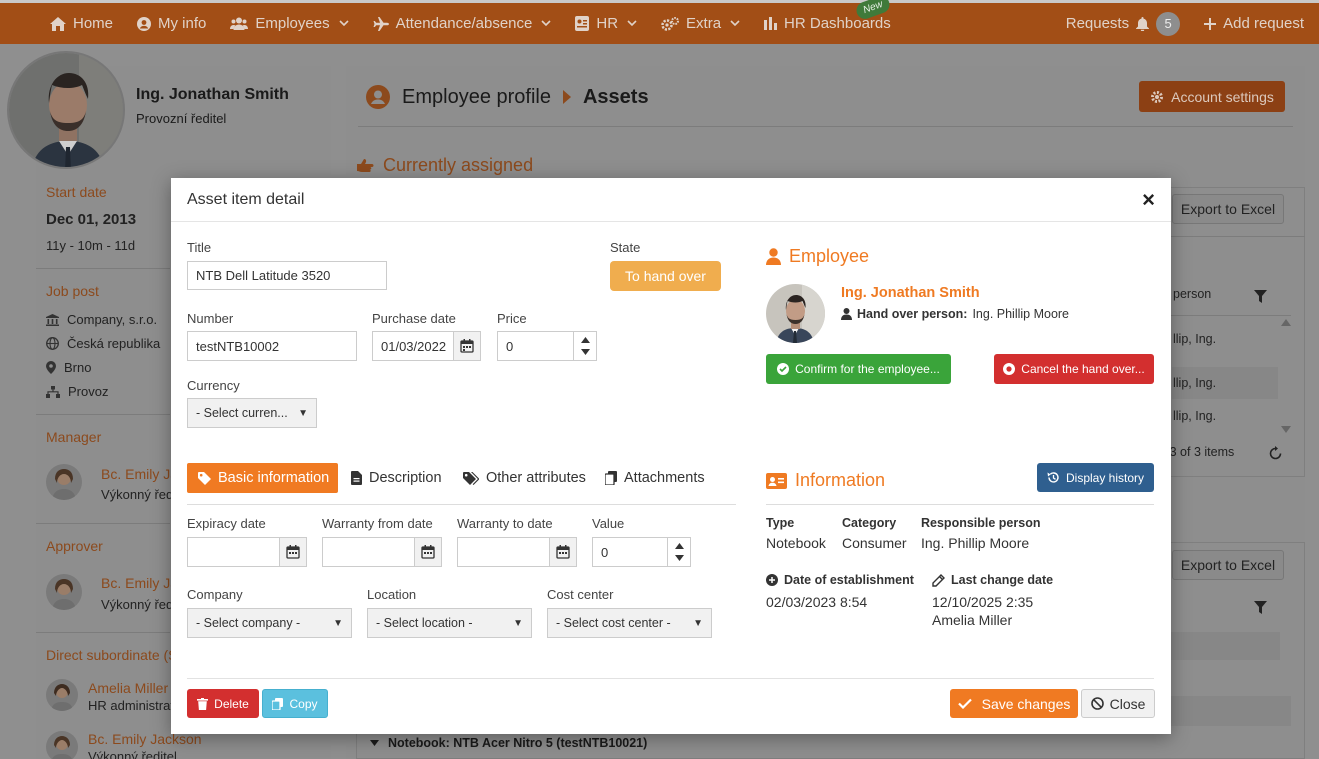 This screenshot has height=759, width=1319. Describe the element at coordinates (374, 743) in the screenshot. I see `caret-down-icon` at that location.